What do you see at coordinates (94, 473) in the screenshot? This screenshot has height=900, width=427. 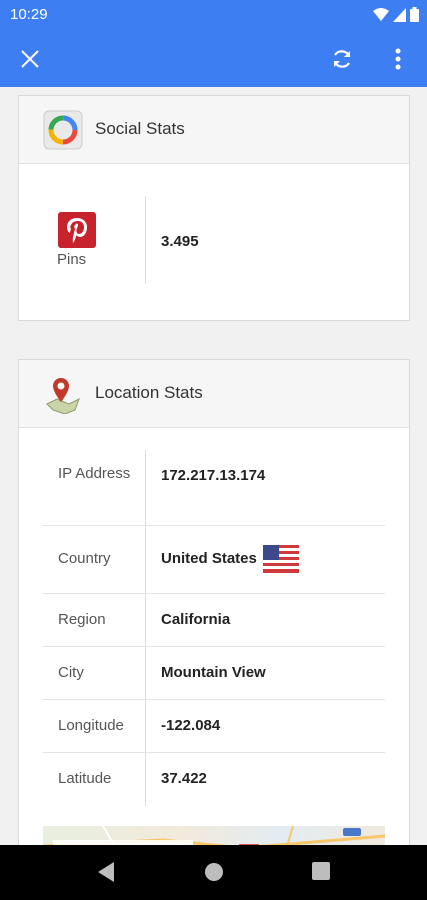 I see `row-label-ip: IP Address` at bounding box center [94, 473].